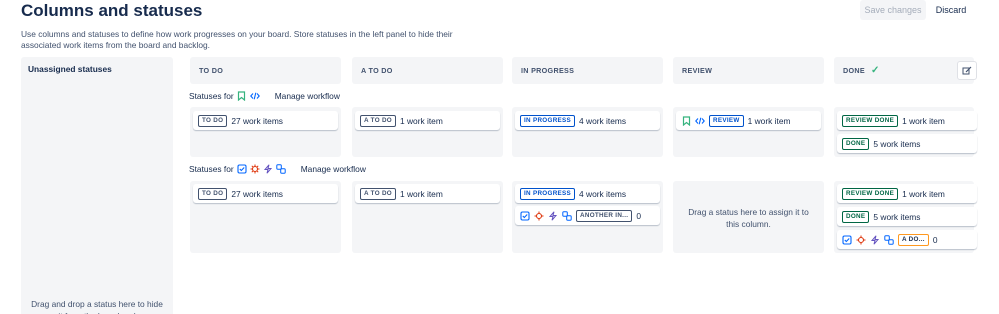 Image resolution: width=999 pixels, height=314 pixels. Describe the element at coordinates (748, 132) in the screenshot. I see `cell-w1-review: REVIEW 1 work item` at that location.